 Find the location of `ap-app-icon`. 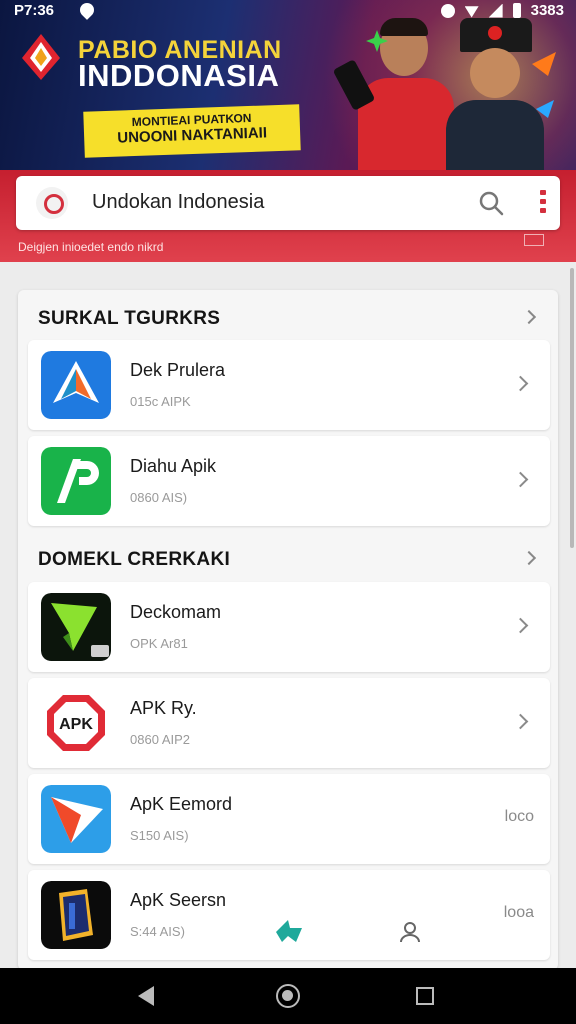

ap-app-icon is located at coordinates (76, 481).